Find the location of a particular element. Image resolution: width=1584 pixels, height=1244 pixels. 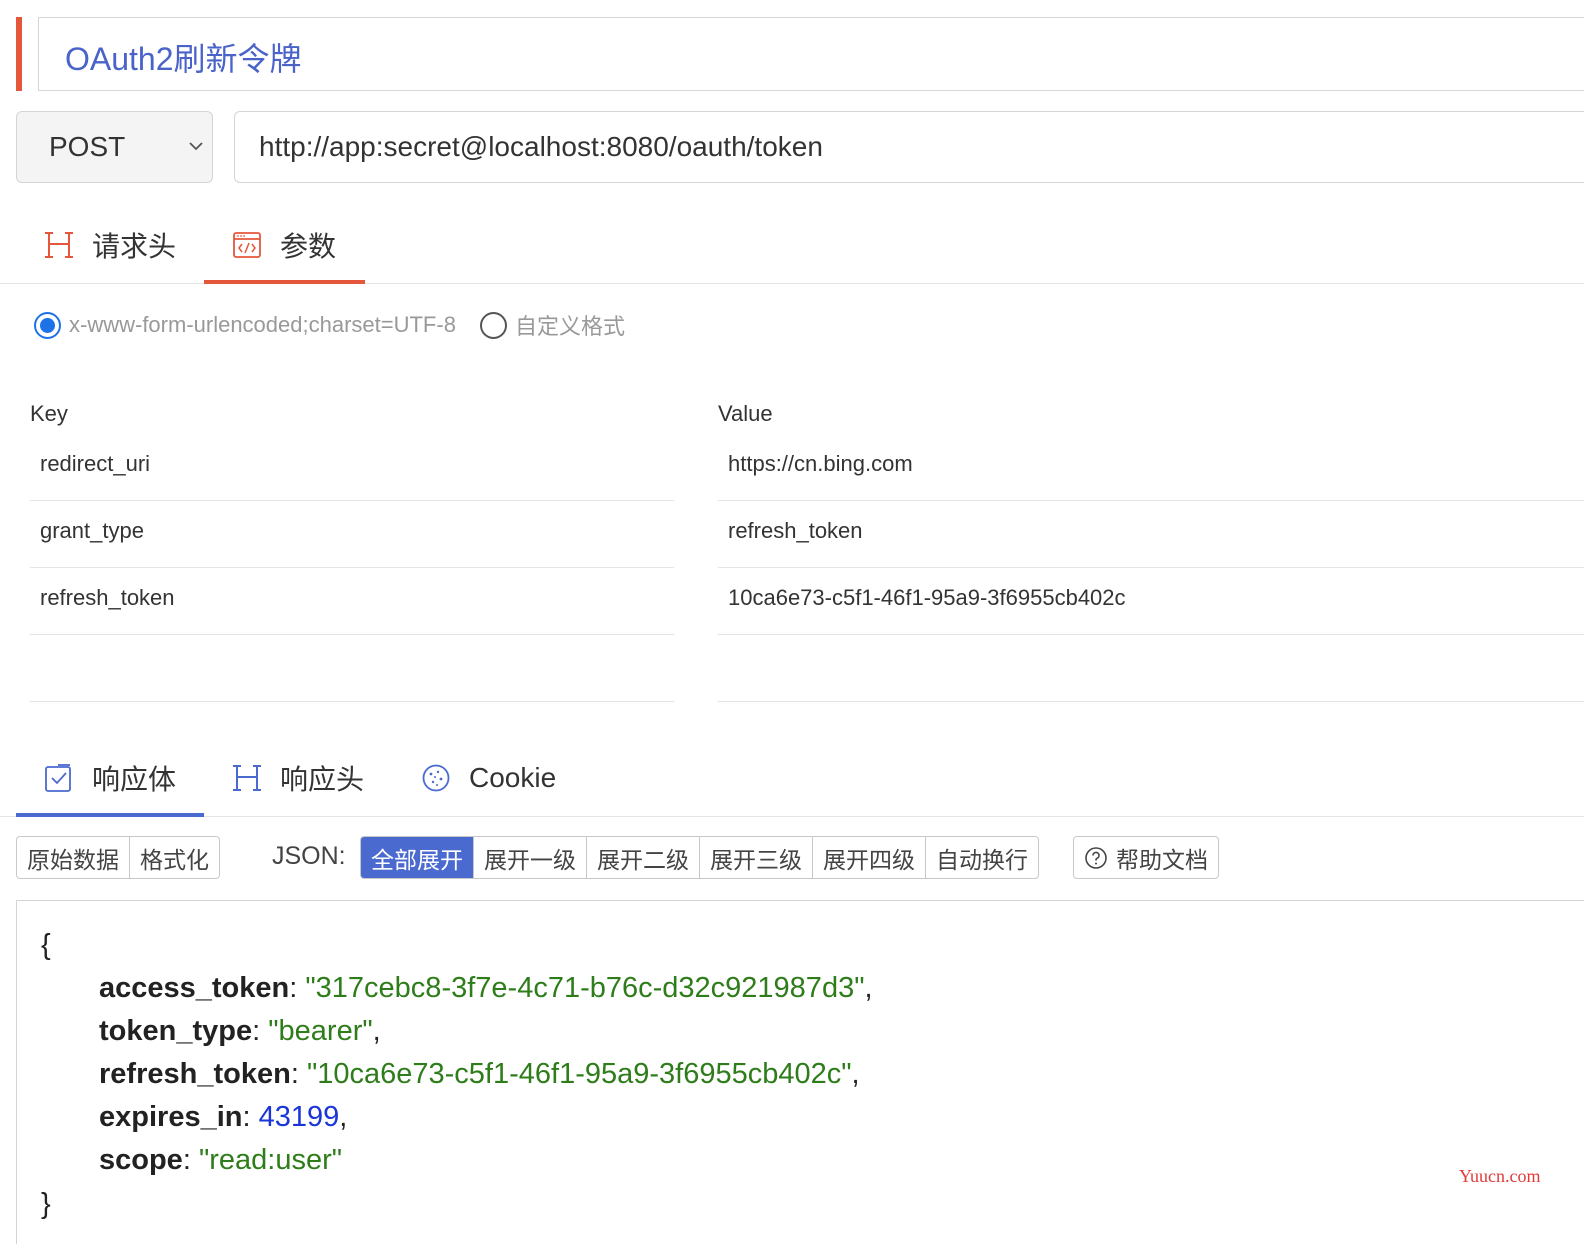

word-wrap-button: 自动换行 is located at coordinates (982, 857).